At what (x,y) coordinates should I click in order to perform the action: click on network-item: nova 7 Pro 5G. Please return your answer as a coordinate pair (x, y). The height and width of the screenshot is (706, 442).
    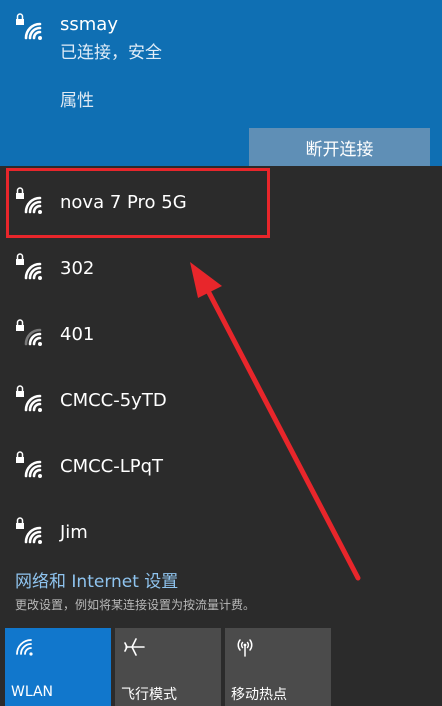
    Looking at the image, I should click on (221, 202).